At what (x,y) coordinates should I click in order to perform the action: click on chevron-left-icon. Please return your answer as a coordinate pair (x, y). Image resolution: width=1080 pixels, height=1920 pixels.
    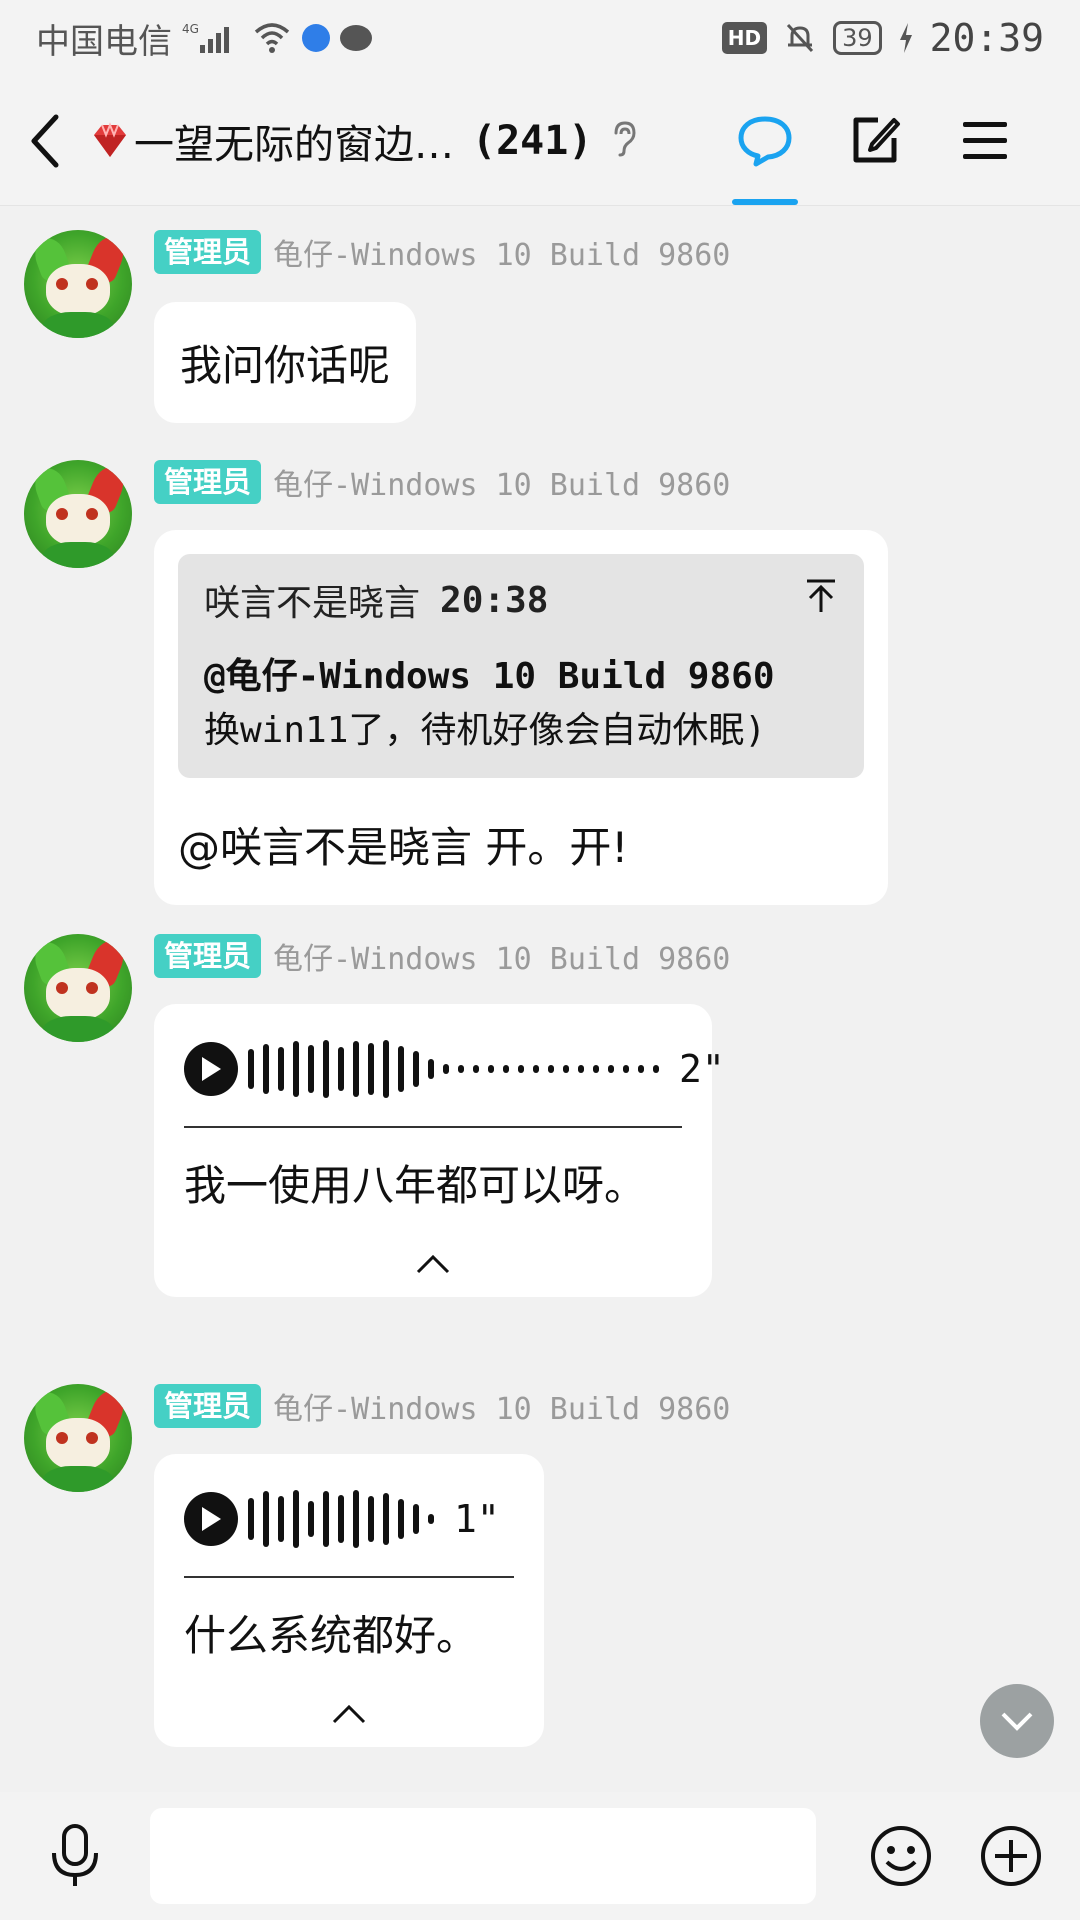
    Looking at the image, I should click on (45, 140).